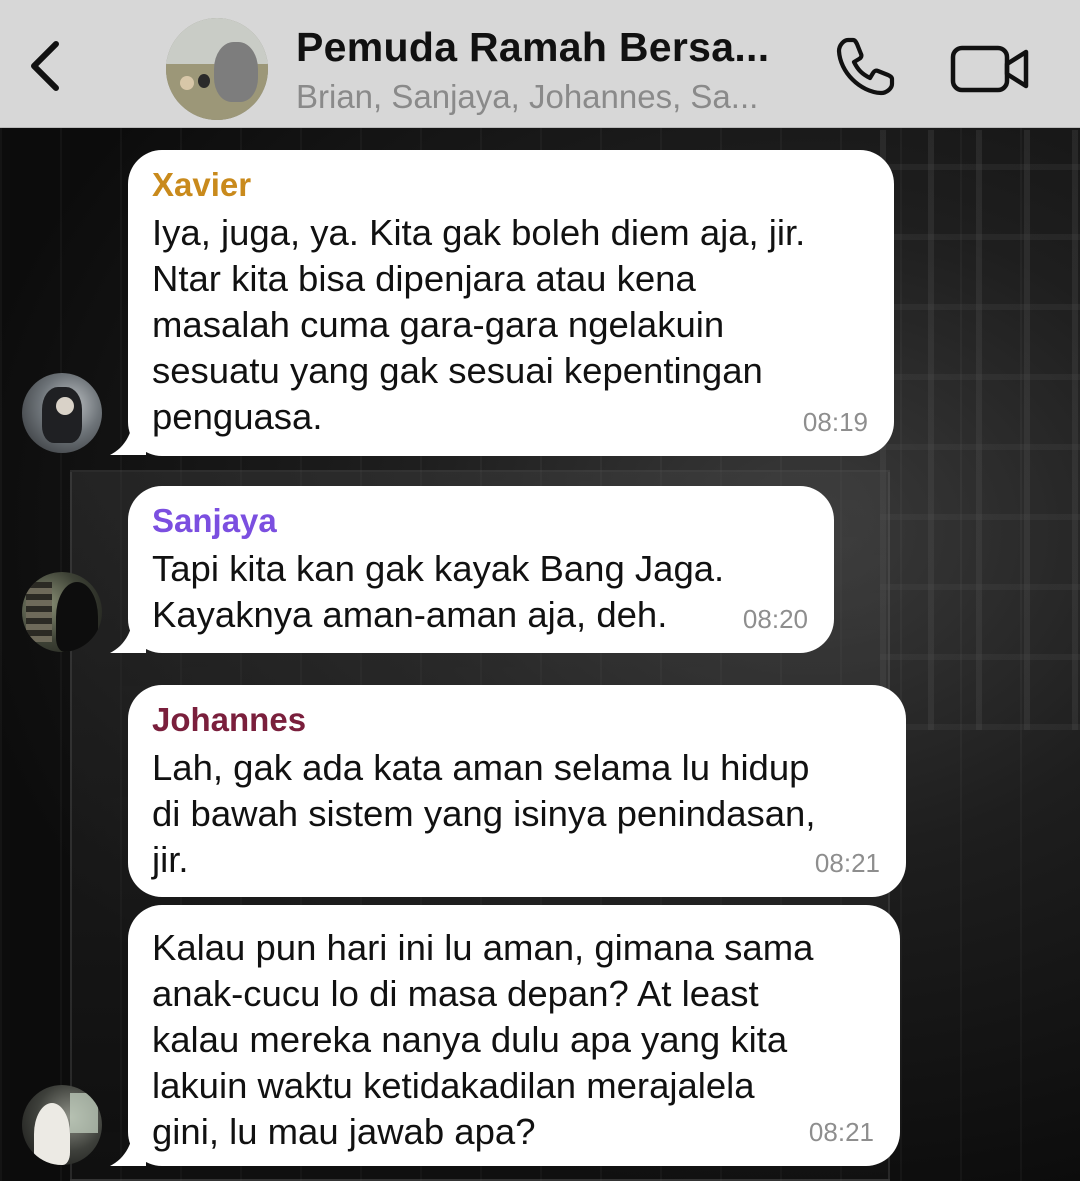 Image resolution: width=1080 pixels, height=1181 pixels. What do you see at coordinates (236, 72) in the screenshot?
I see `cat-image` at bounding box center [236, 72].